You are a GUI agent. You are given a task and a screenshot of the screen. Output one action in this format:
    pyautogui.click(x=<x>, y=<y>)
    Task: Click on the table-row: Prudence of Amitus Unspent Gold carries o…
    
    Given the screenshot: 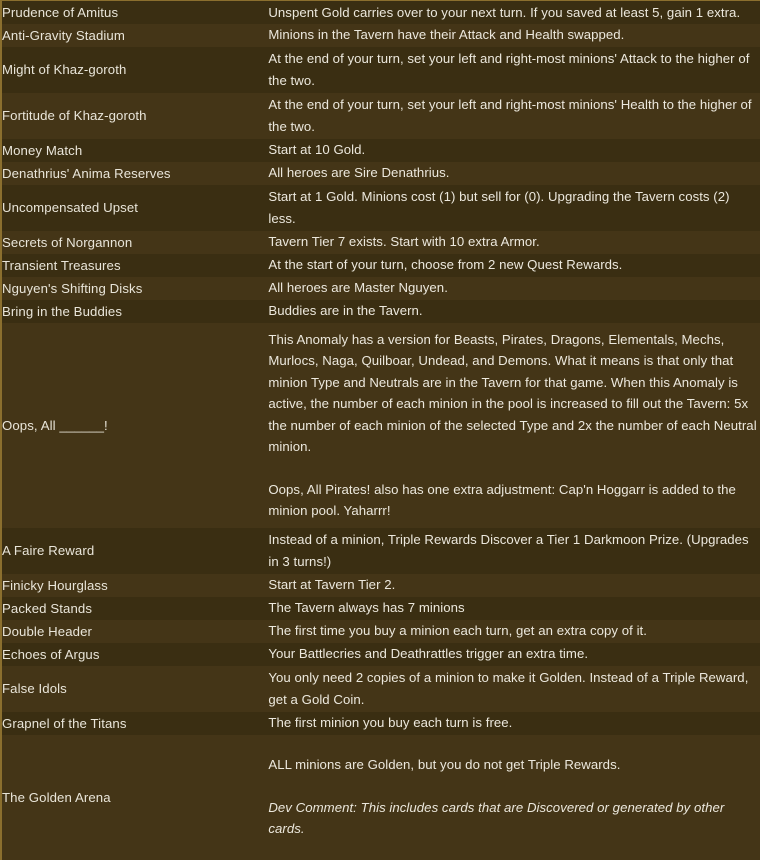 What is the action you would take?
    pyautogui.click(x=380, y=12)
    